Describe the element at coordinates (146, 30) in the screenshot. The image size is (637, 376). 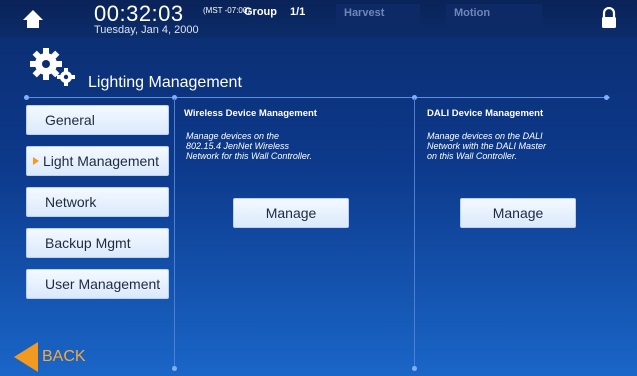
I see `clock-date: Tuesday, Jan 4, 2000` at that location.